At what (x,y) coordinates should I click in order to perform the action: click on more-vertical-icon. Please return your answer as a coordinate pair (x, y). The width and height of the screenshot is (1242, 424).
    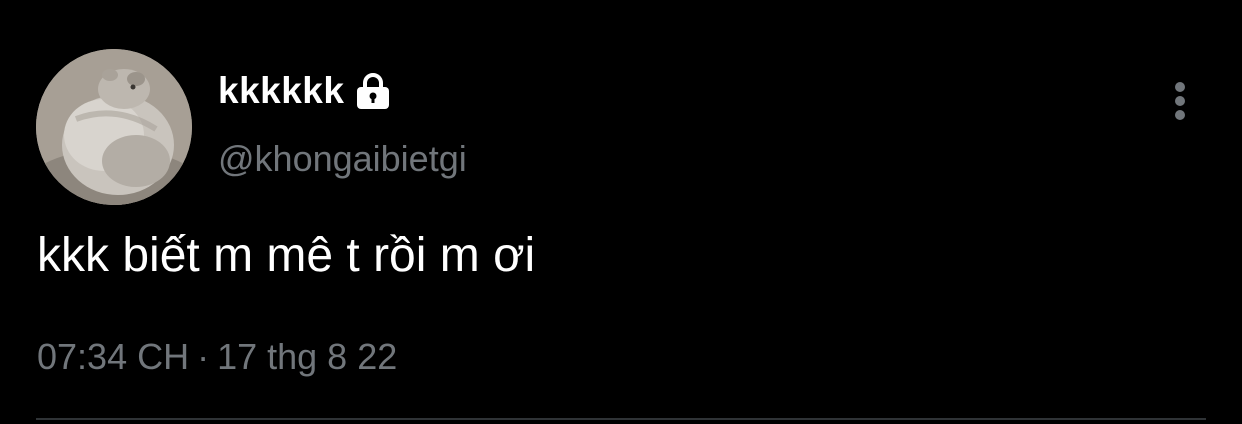
    Looking at the image, I should click on (1180, 101).